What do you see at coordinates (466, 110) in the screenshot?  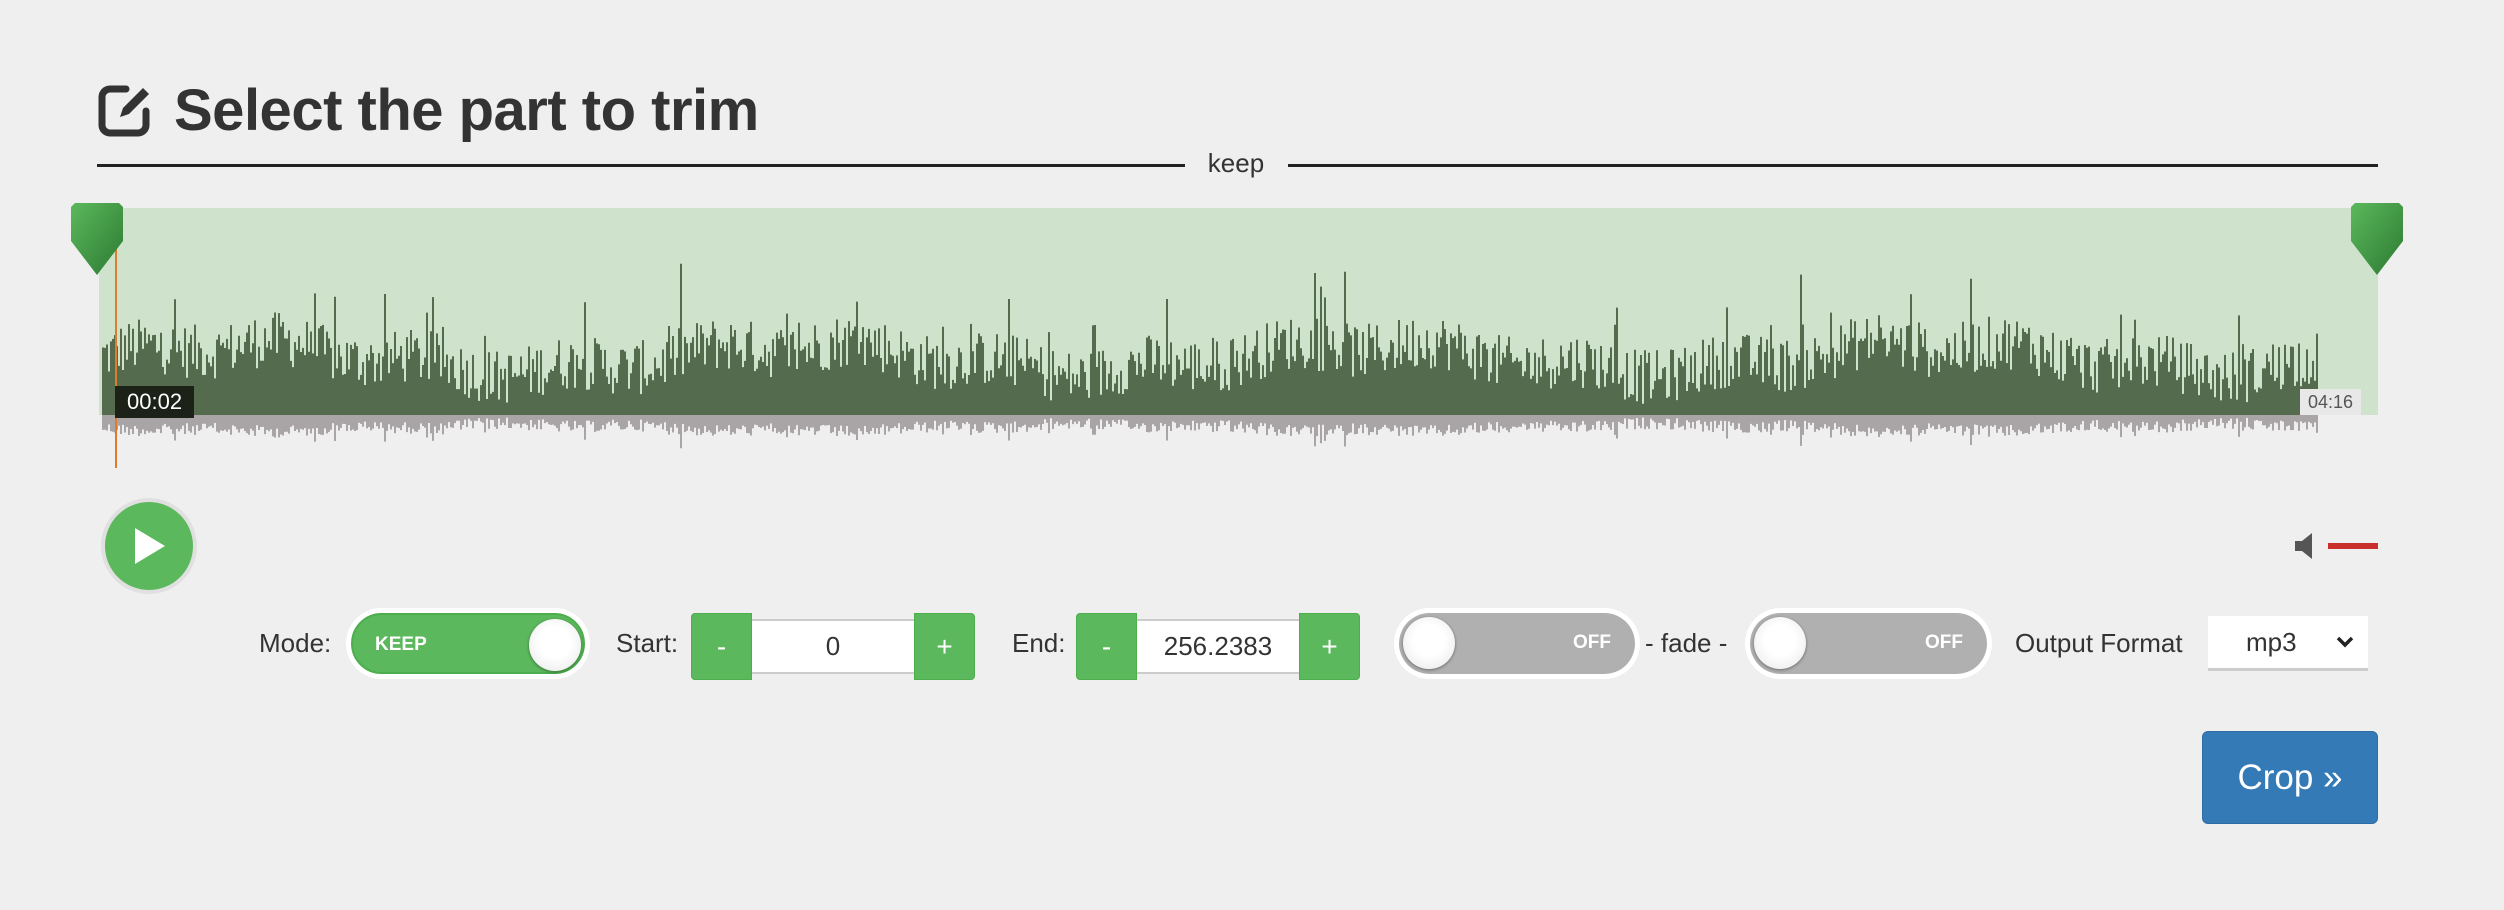 I see `page-title: Select the part to trim` at bounding box center [466, 110].